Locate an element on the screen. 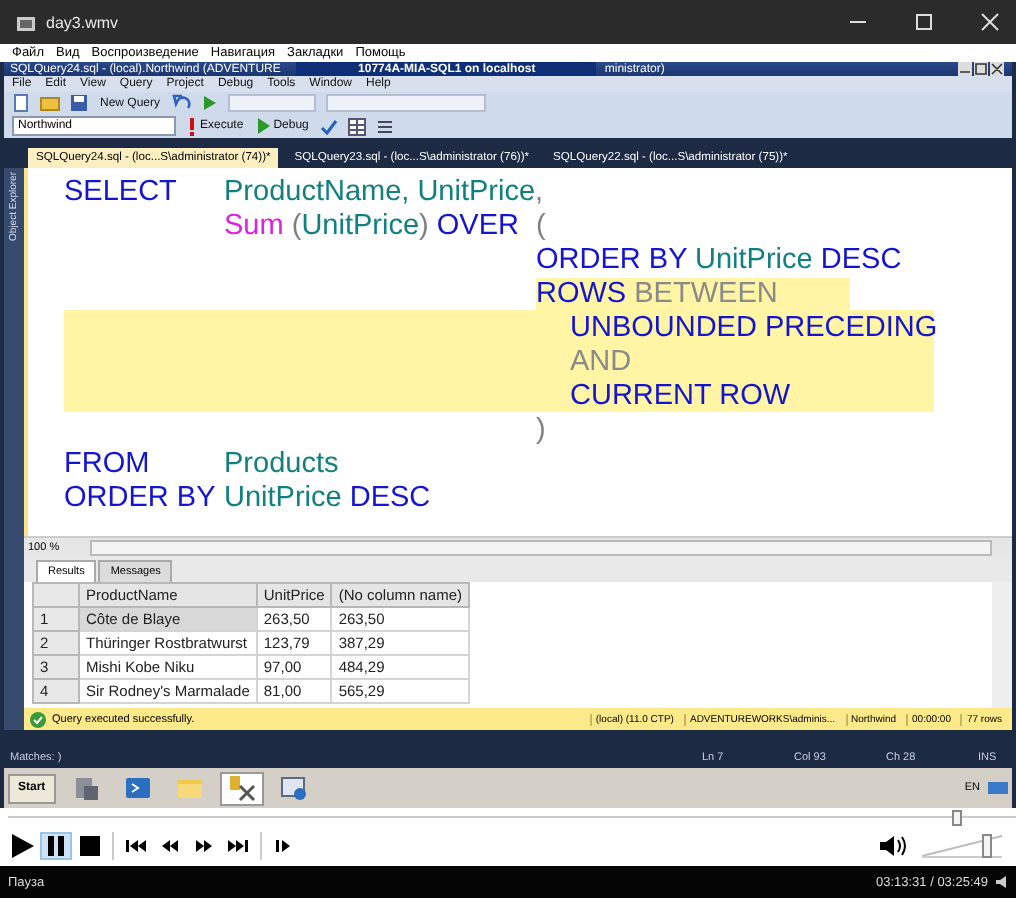 Image resolution: width=1016 pixels, height=898 pixels. code-text: ORDER BY is located at coordinates (140, 497).